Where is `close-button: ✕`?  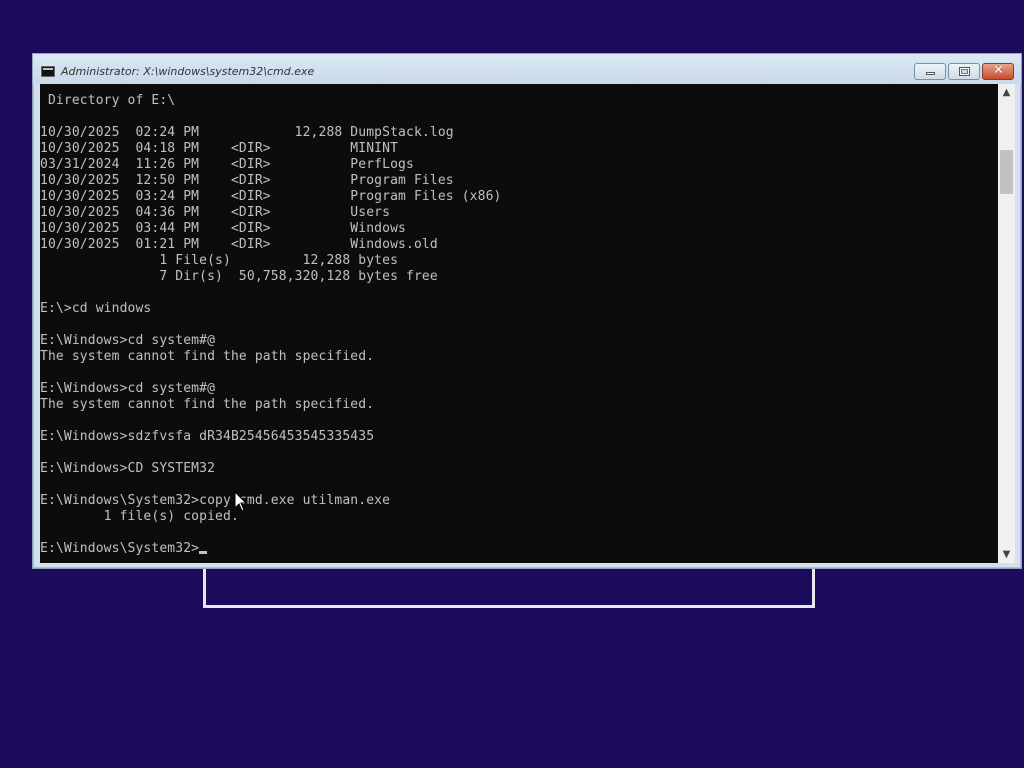 close-button: ✕ is located at coordinates (998, 71).